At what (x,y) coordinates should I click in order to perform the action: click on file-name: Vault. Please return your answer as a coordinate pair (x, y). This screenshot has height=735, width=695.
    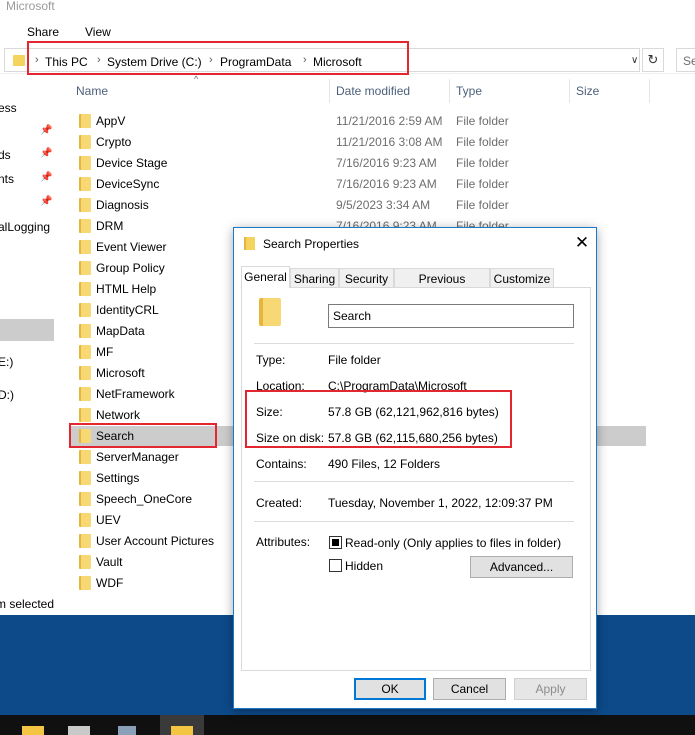
    Looking at the image, I should click on (109, 562).